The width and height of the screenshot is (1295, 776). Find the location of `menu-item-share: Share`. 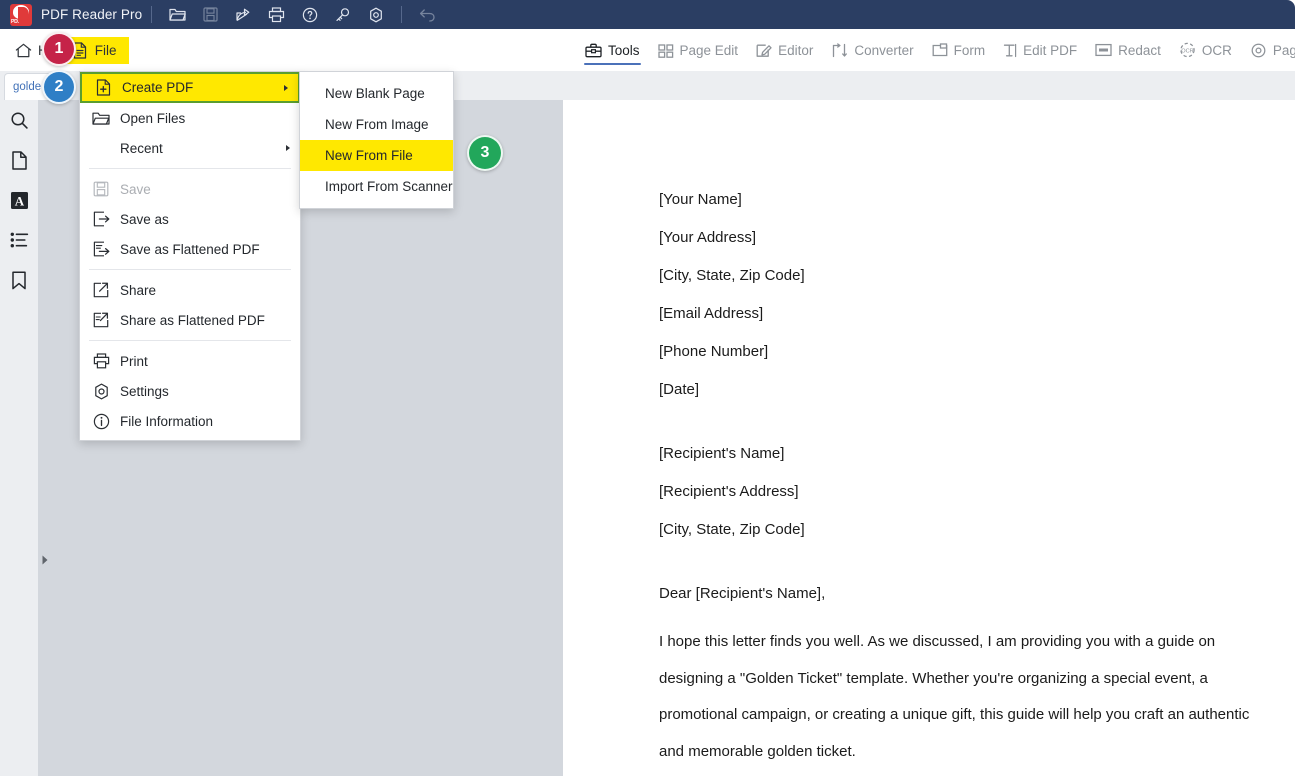

menu-item-share: Share is located at coordinates (190, 290).